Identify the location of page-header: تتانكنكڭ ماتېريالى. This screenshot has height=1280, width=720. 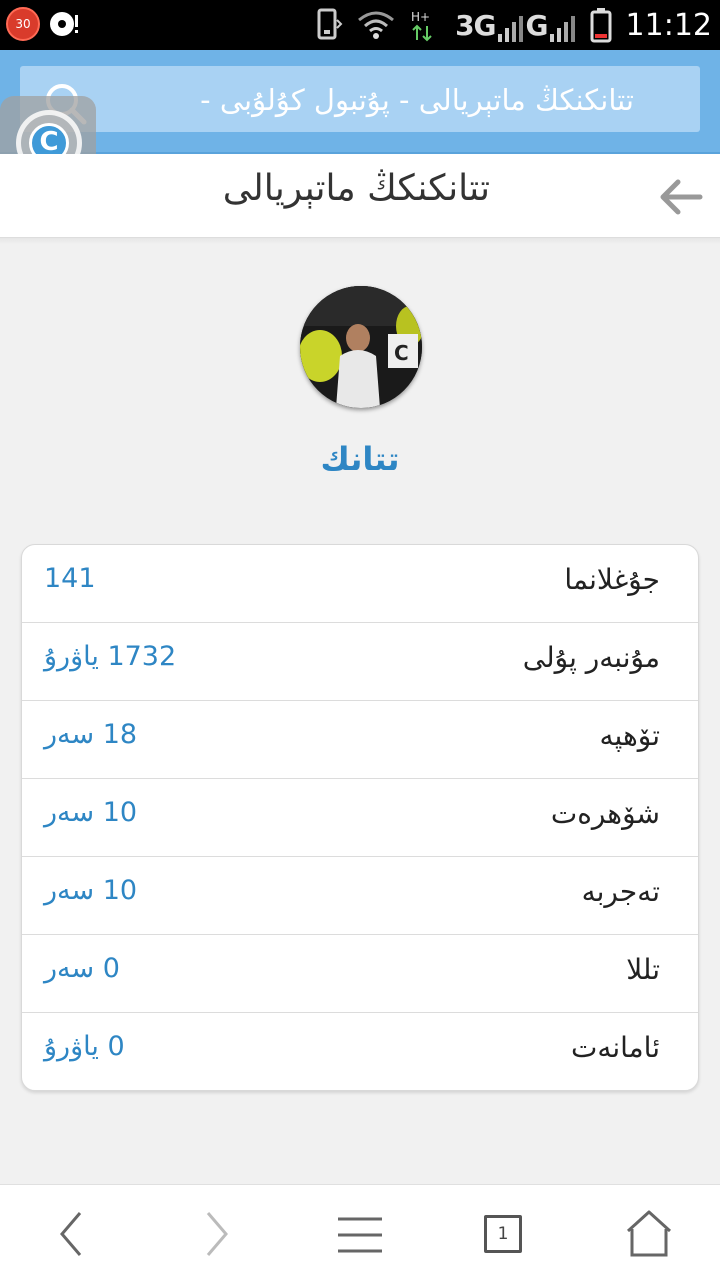
(360, 196).